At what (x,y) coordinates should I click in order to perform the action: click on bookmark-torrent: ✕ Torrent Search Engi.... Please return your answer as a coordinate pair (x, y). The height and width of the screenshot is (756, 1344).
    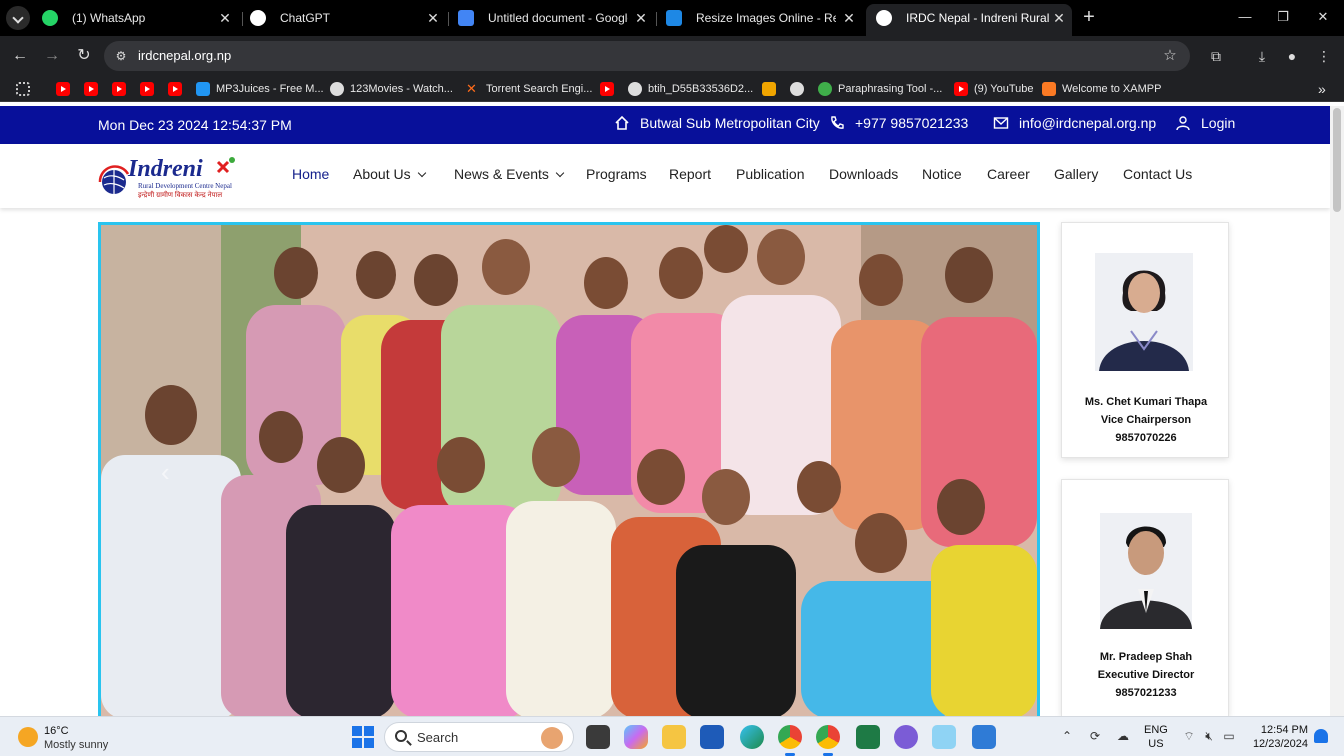
    Looking at the image, I should click on (529, 89).